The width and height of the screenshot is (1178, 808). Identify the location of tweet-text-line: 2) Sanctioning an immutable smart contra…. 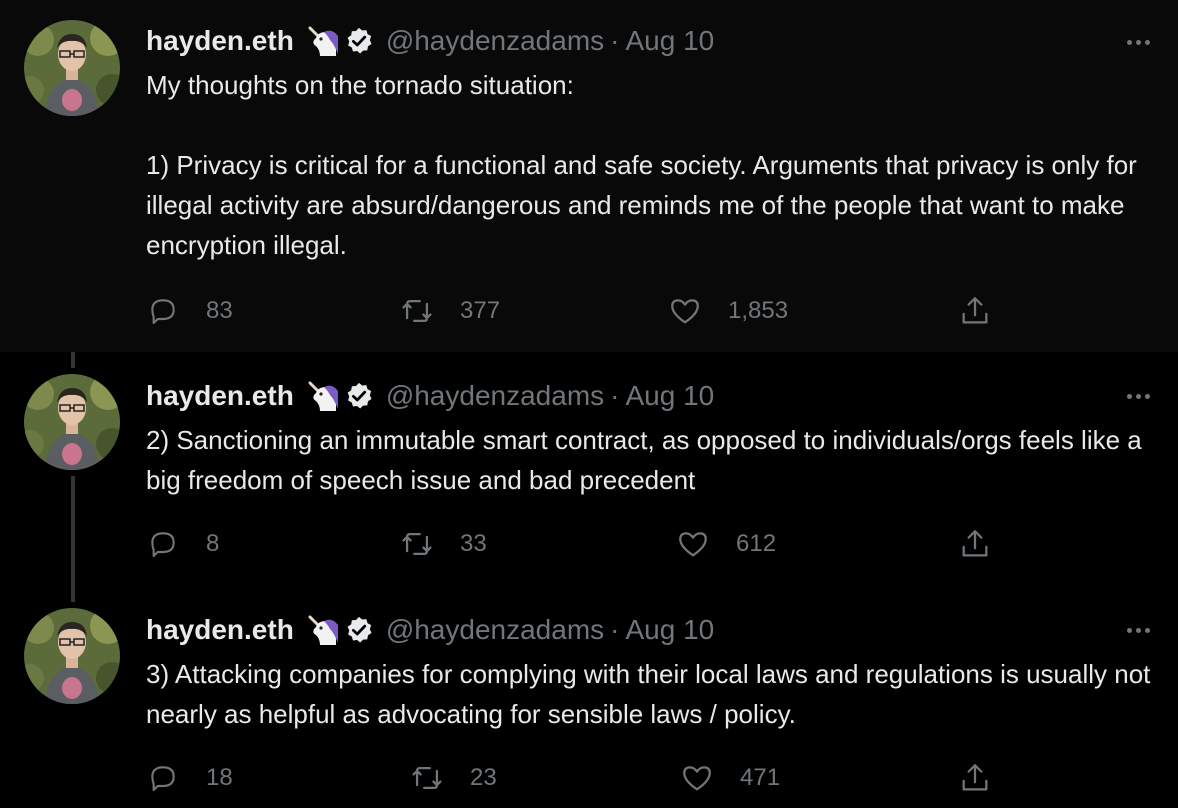
(644, 460).